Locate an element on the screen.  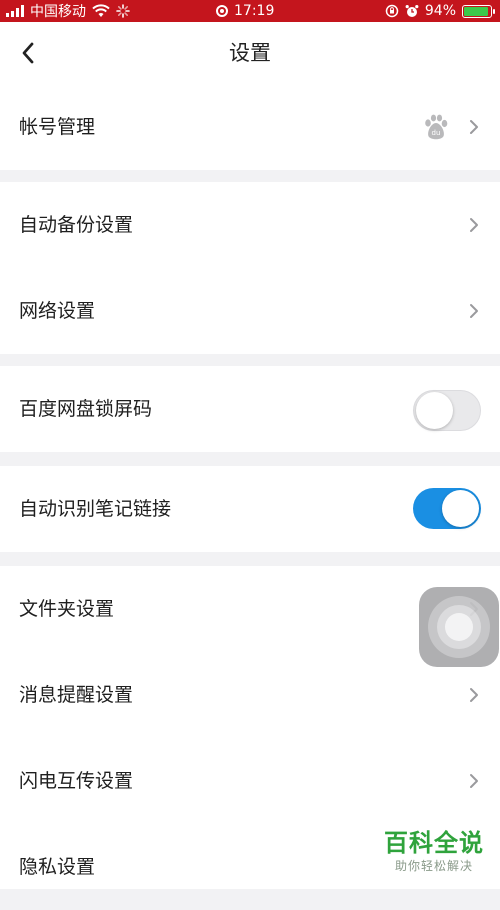
page-title: 设置 is located at coordinates (250, 53).